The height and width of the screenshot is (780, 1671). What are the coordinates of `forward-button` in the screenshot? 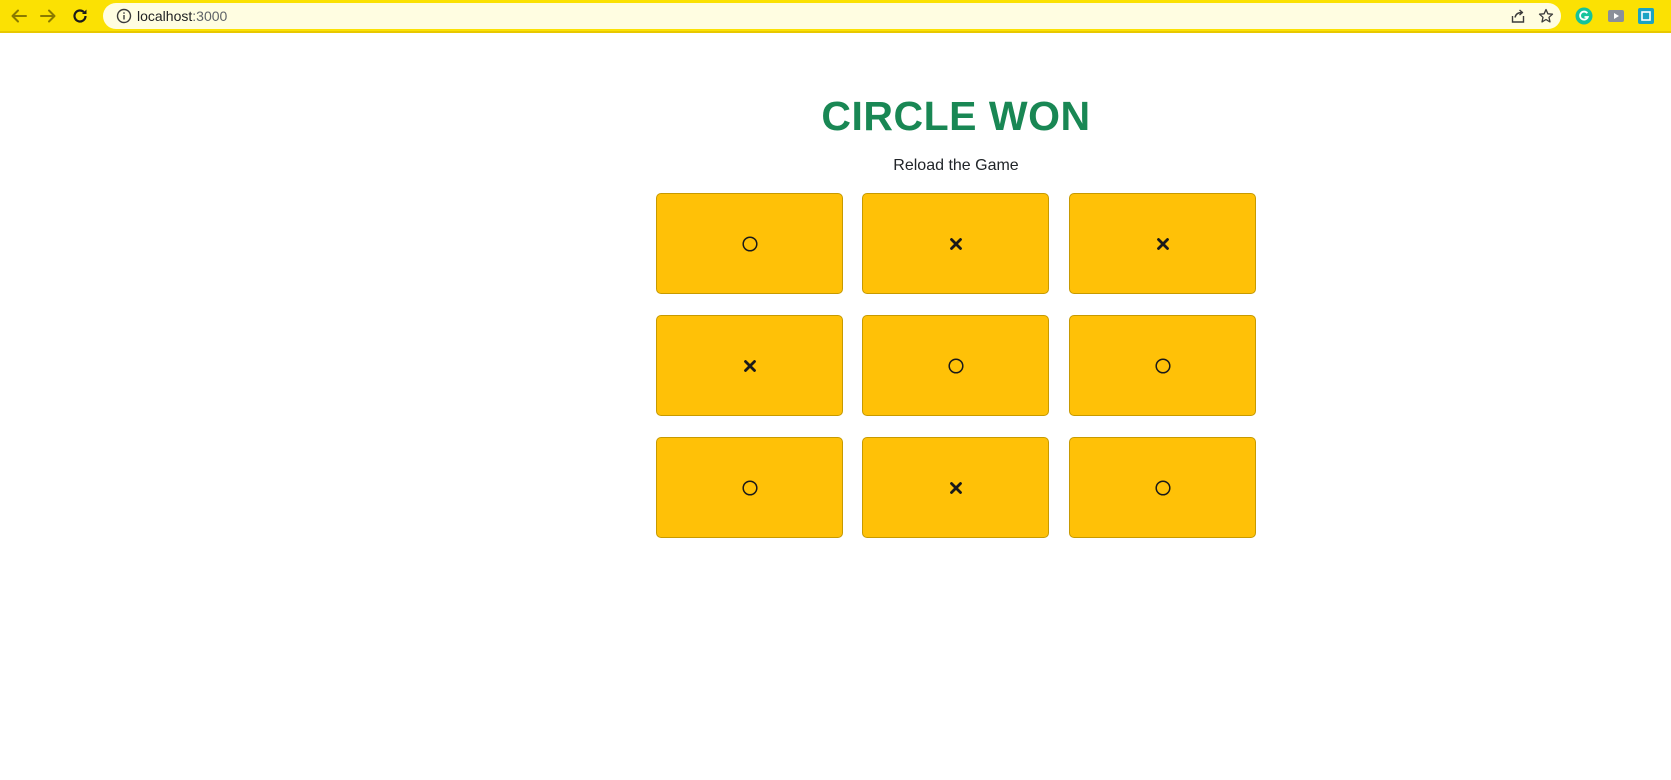 It's located at (48, 16).